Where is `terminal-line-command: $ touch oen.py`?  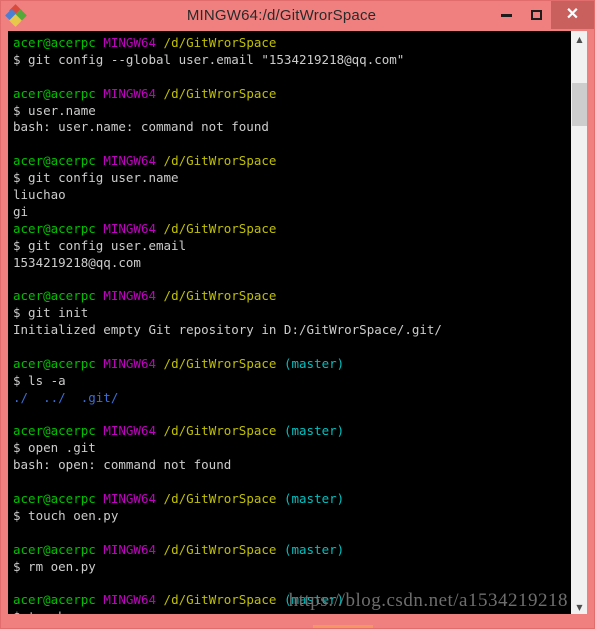
terminal-line-command: $ touch oen.py is located at coordinates (291, 516).